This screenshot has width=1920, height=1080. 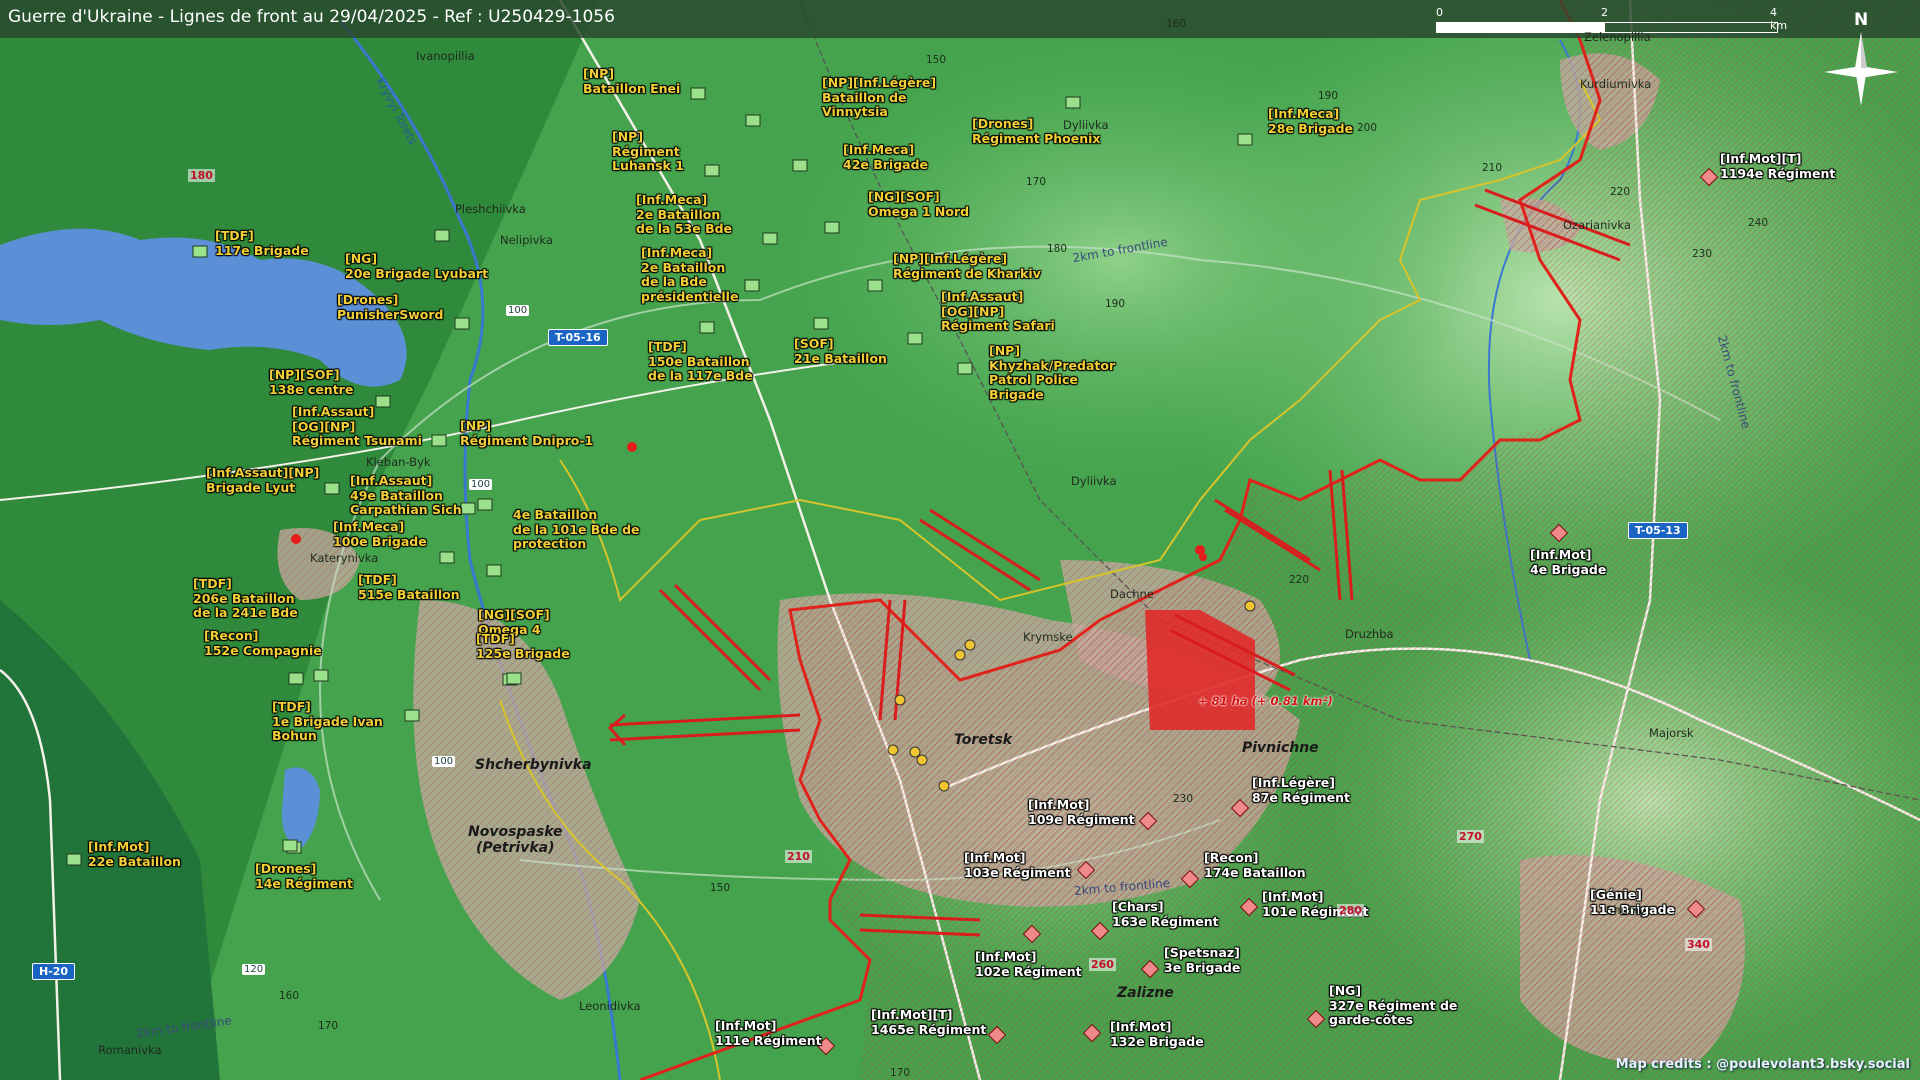 What do you see at coordinates (357, 426) in the screenshot?
I see `ukrainian-unit-label: [Inf.Assaut] [OG][NP] Régiment Tsunami` at bounding box center [357, 426].